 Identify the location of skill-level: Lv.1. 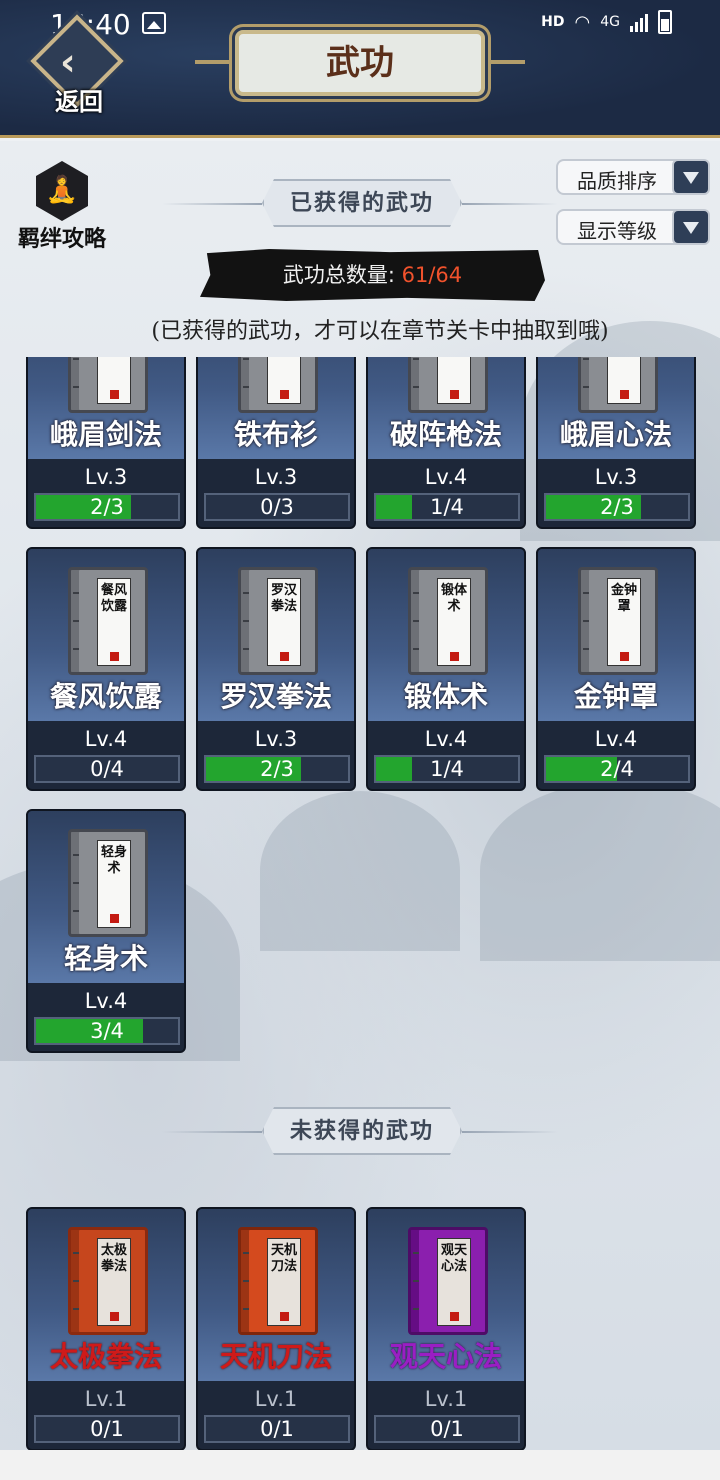
(276, 1399).